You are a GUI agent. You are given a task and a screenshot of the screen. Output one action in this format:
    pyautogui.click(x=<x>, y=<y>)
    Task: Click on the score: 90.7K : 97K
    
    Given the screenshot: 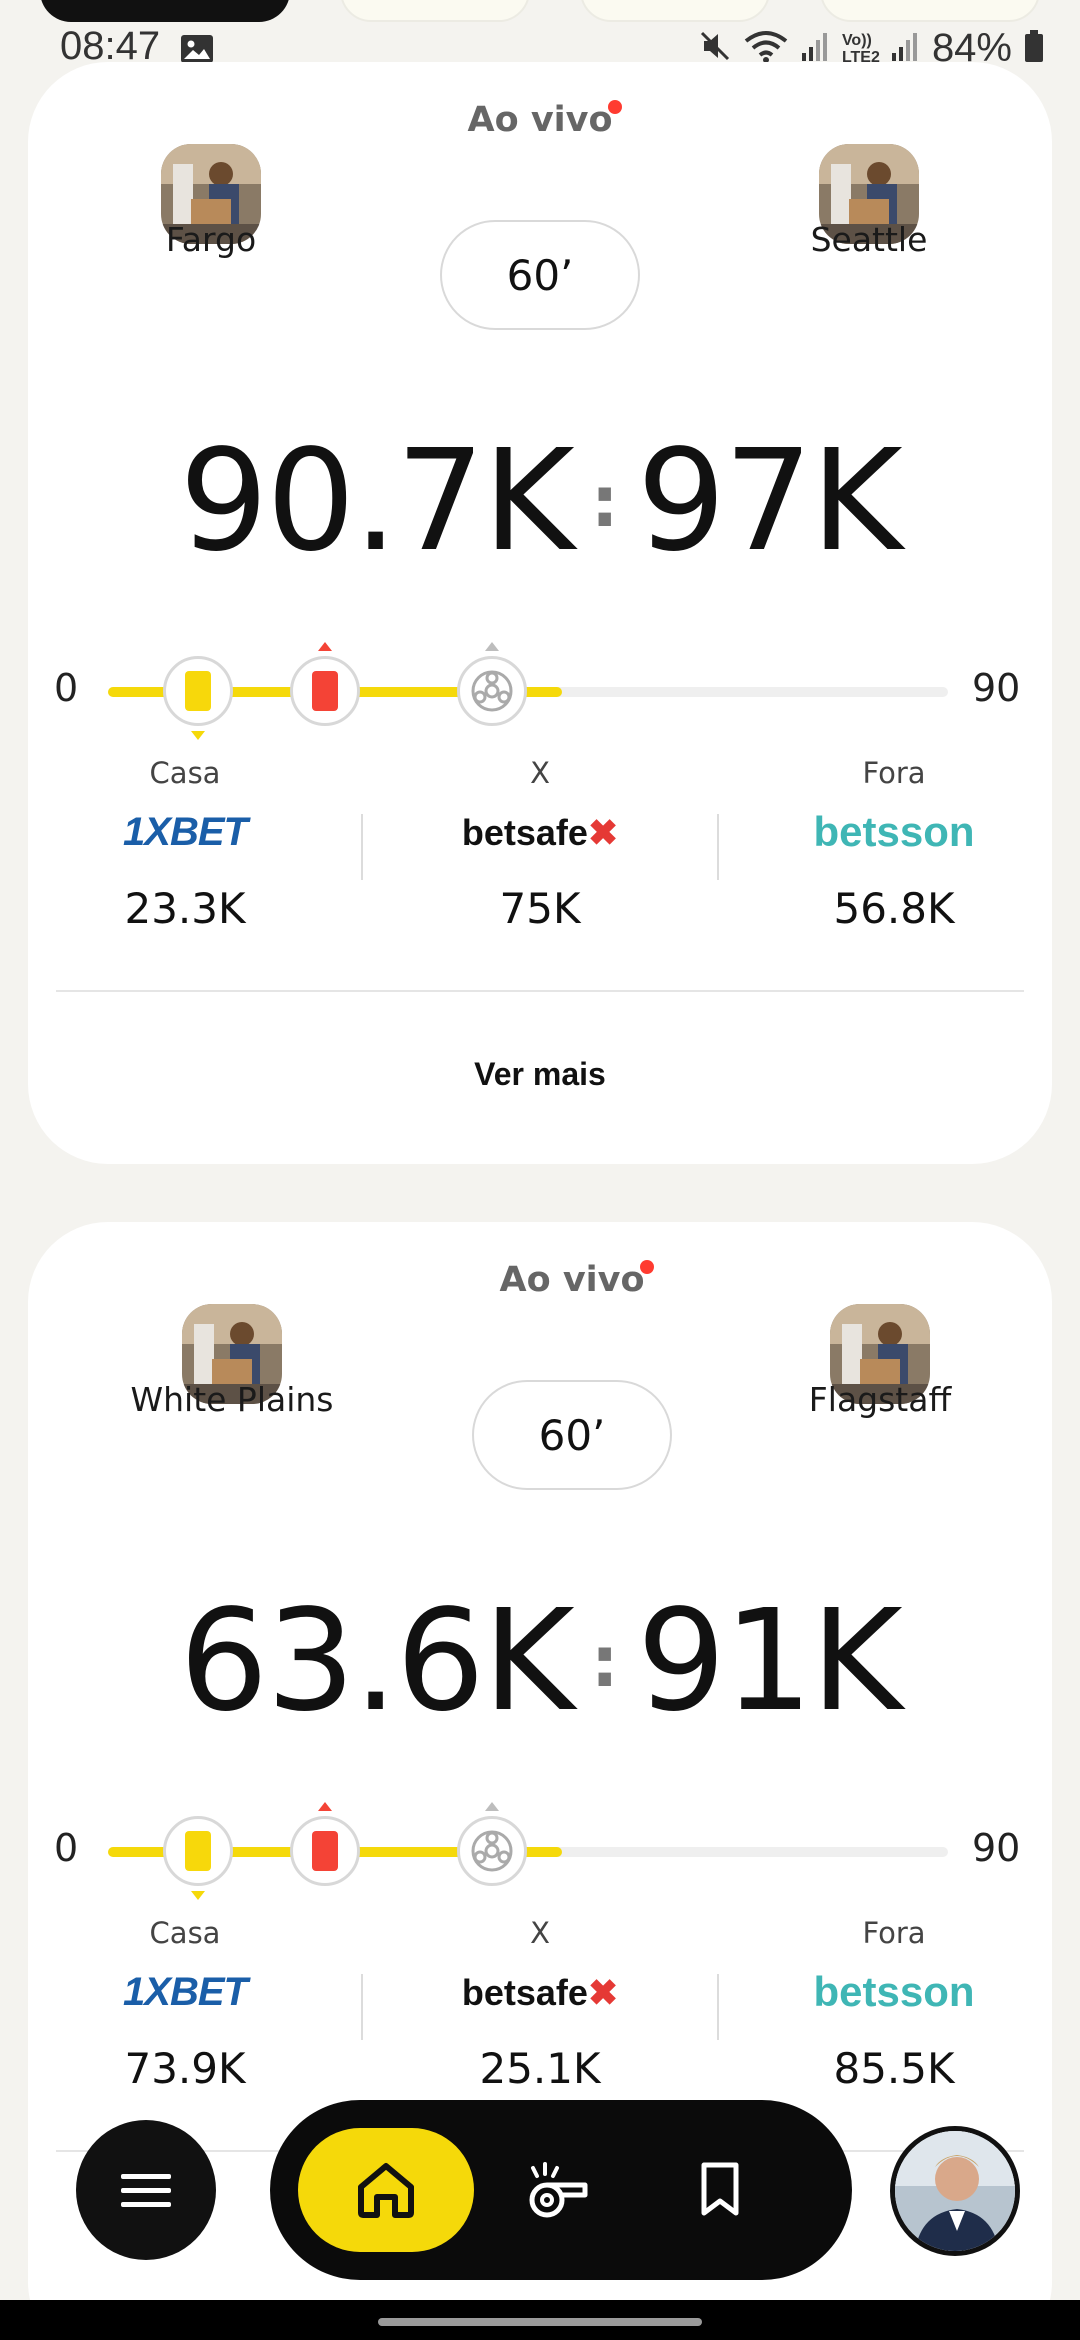 What is the action you would take?
    pyautogui.click(x=540, y=501)
    